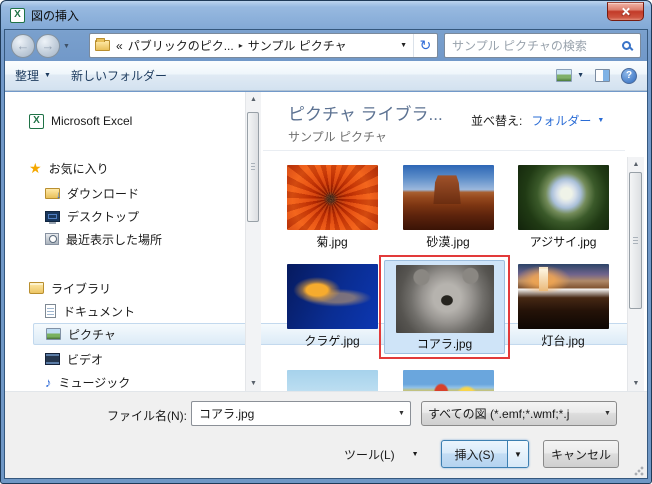 The width and height of the screenshot is (652, 484). I want to click on nav-history-chevron-icon: ▼, so click(66, 46).